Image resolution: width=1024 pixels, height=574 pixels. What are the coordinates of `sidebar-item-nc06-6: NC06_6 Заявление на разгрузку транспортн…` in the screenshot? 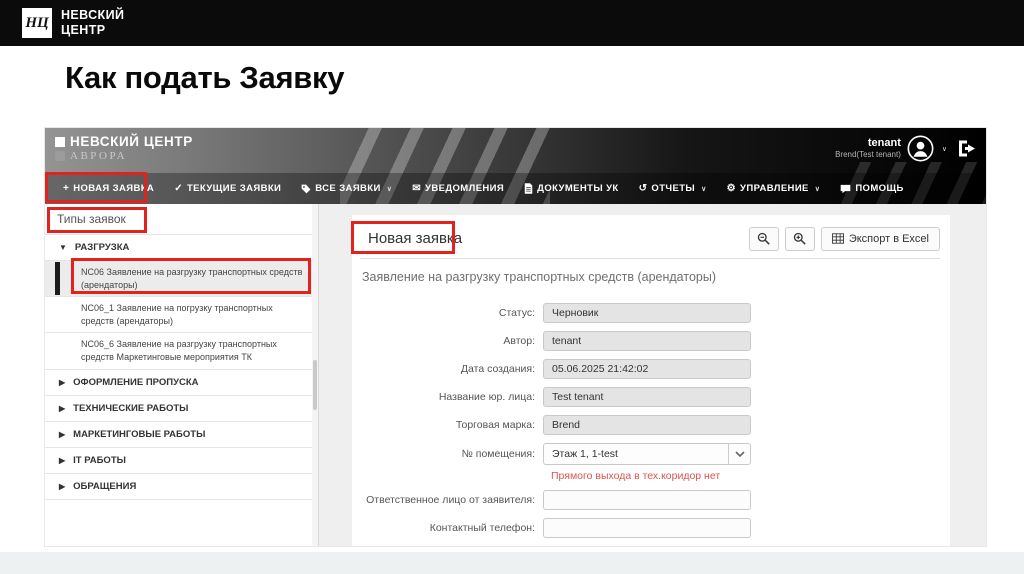 It's located at (181, 351).